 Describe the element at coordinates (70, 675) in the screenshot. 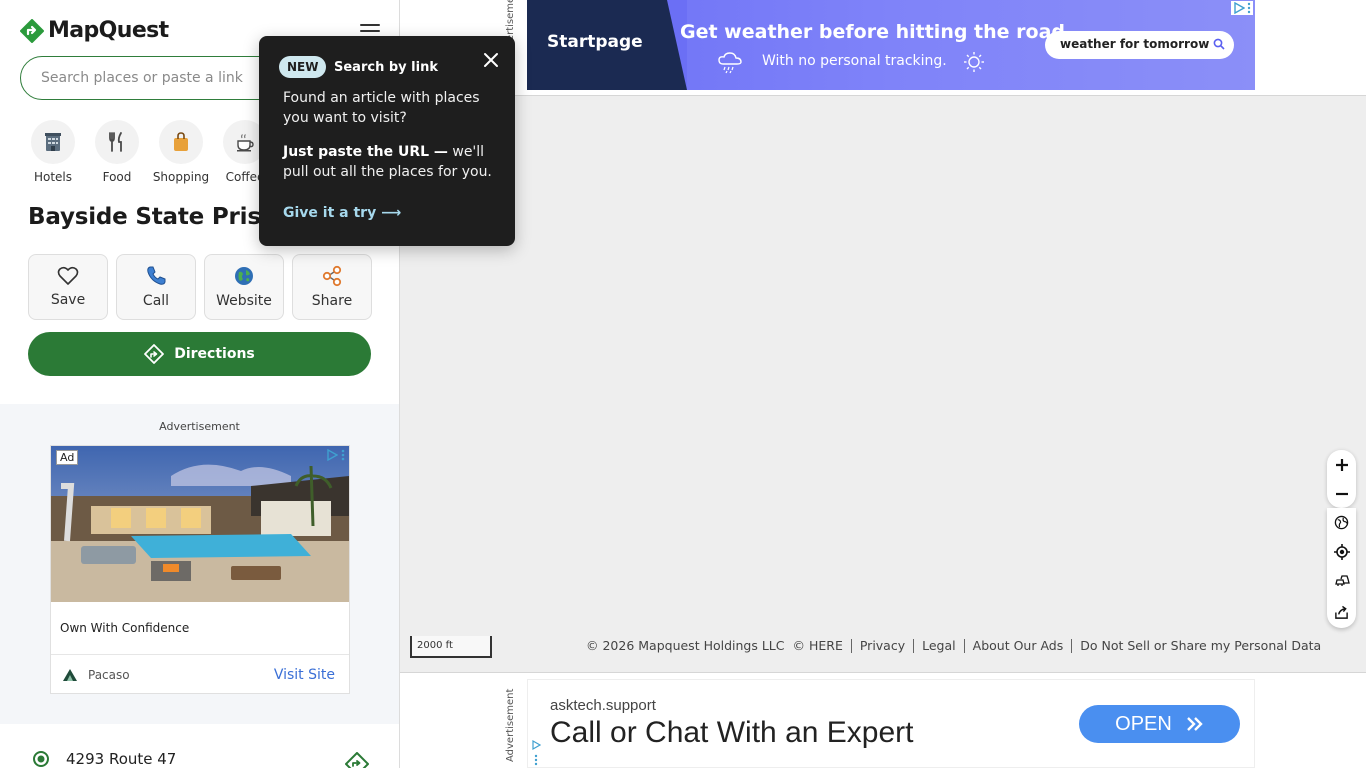

I see `pacaso-logo-icon` at that location.